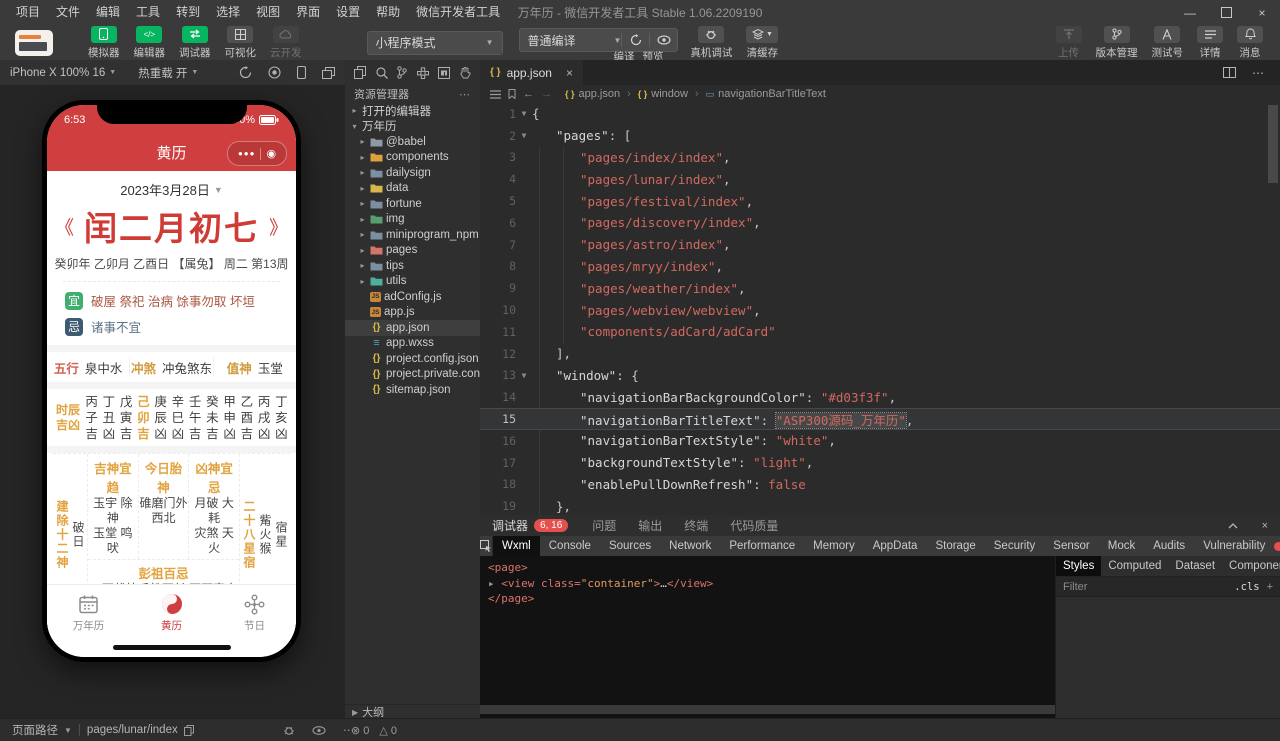 The image size is (1280, 741). Describe the element at coordinates (1234, 546) in the screenshot. I see `devtools-tab-Vulnerability: Vulnerability` at that location.